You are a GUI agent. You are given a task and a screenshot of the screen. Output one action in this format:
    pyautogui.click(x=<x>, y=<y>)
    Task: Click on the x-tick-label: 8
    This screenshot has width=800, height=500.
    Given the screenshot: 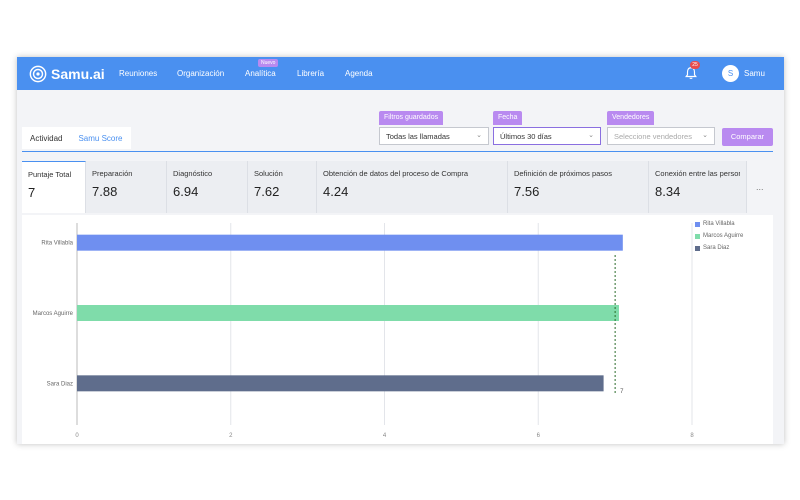 What is the action you would take?
    pyautogui.click(x=692, y=436)
    